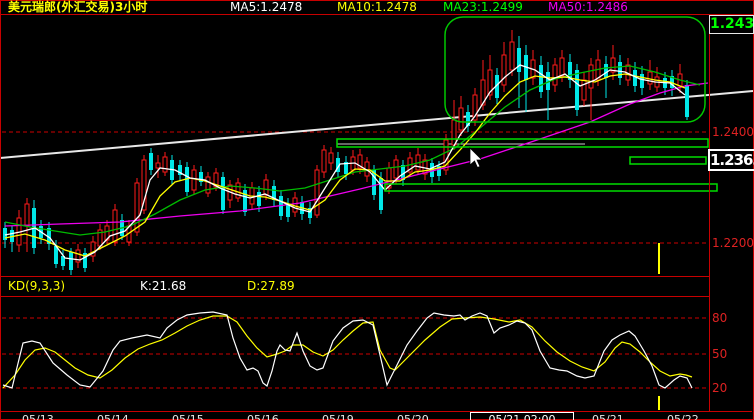 The height and width of the screenshot is (420, 754). What do you see at coordinates (731, 160) in the screenshot?
I see `crosshair-price-readout: 1.2363` at bounding box center [731, 160].